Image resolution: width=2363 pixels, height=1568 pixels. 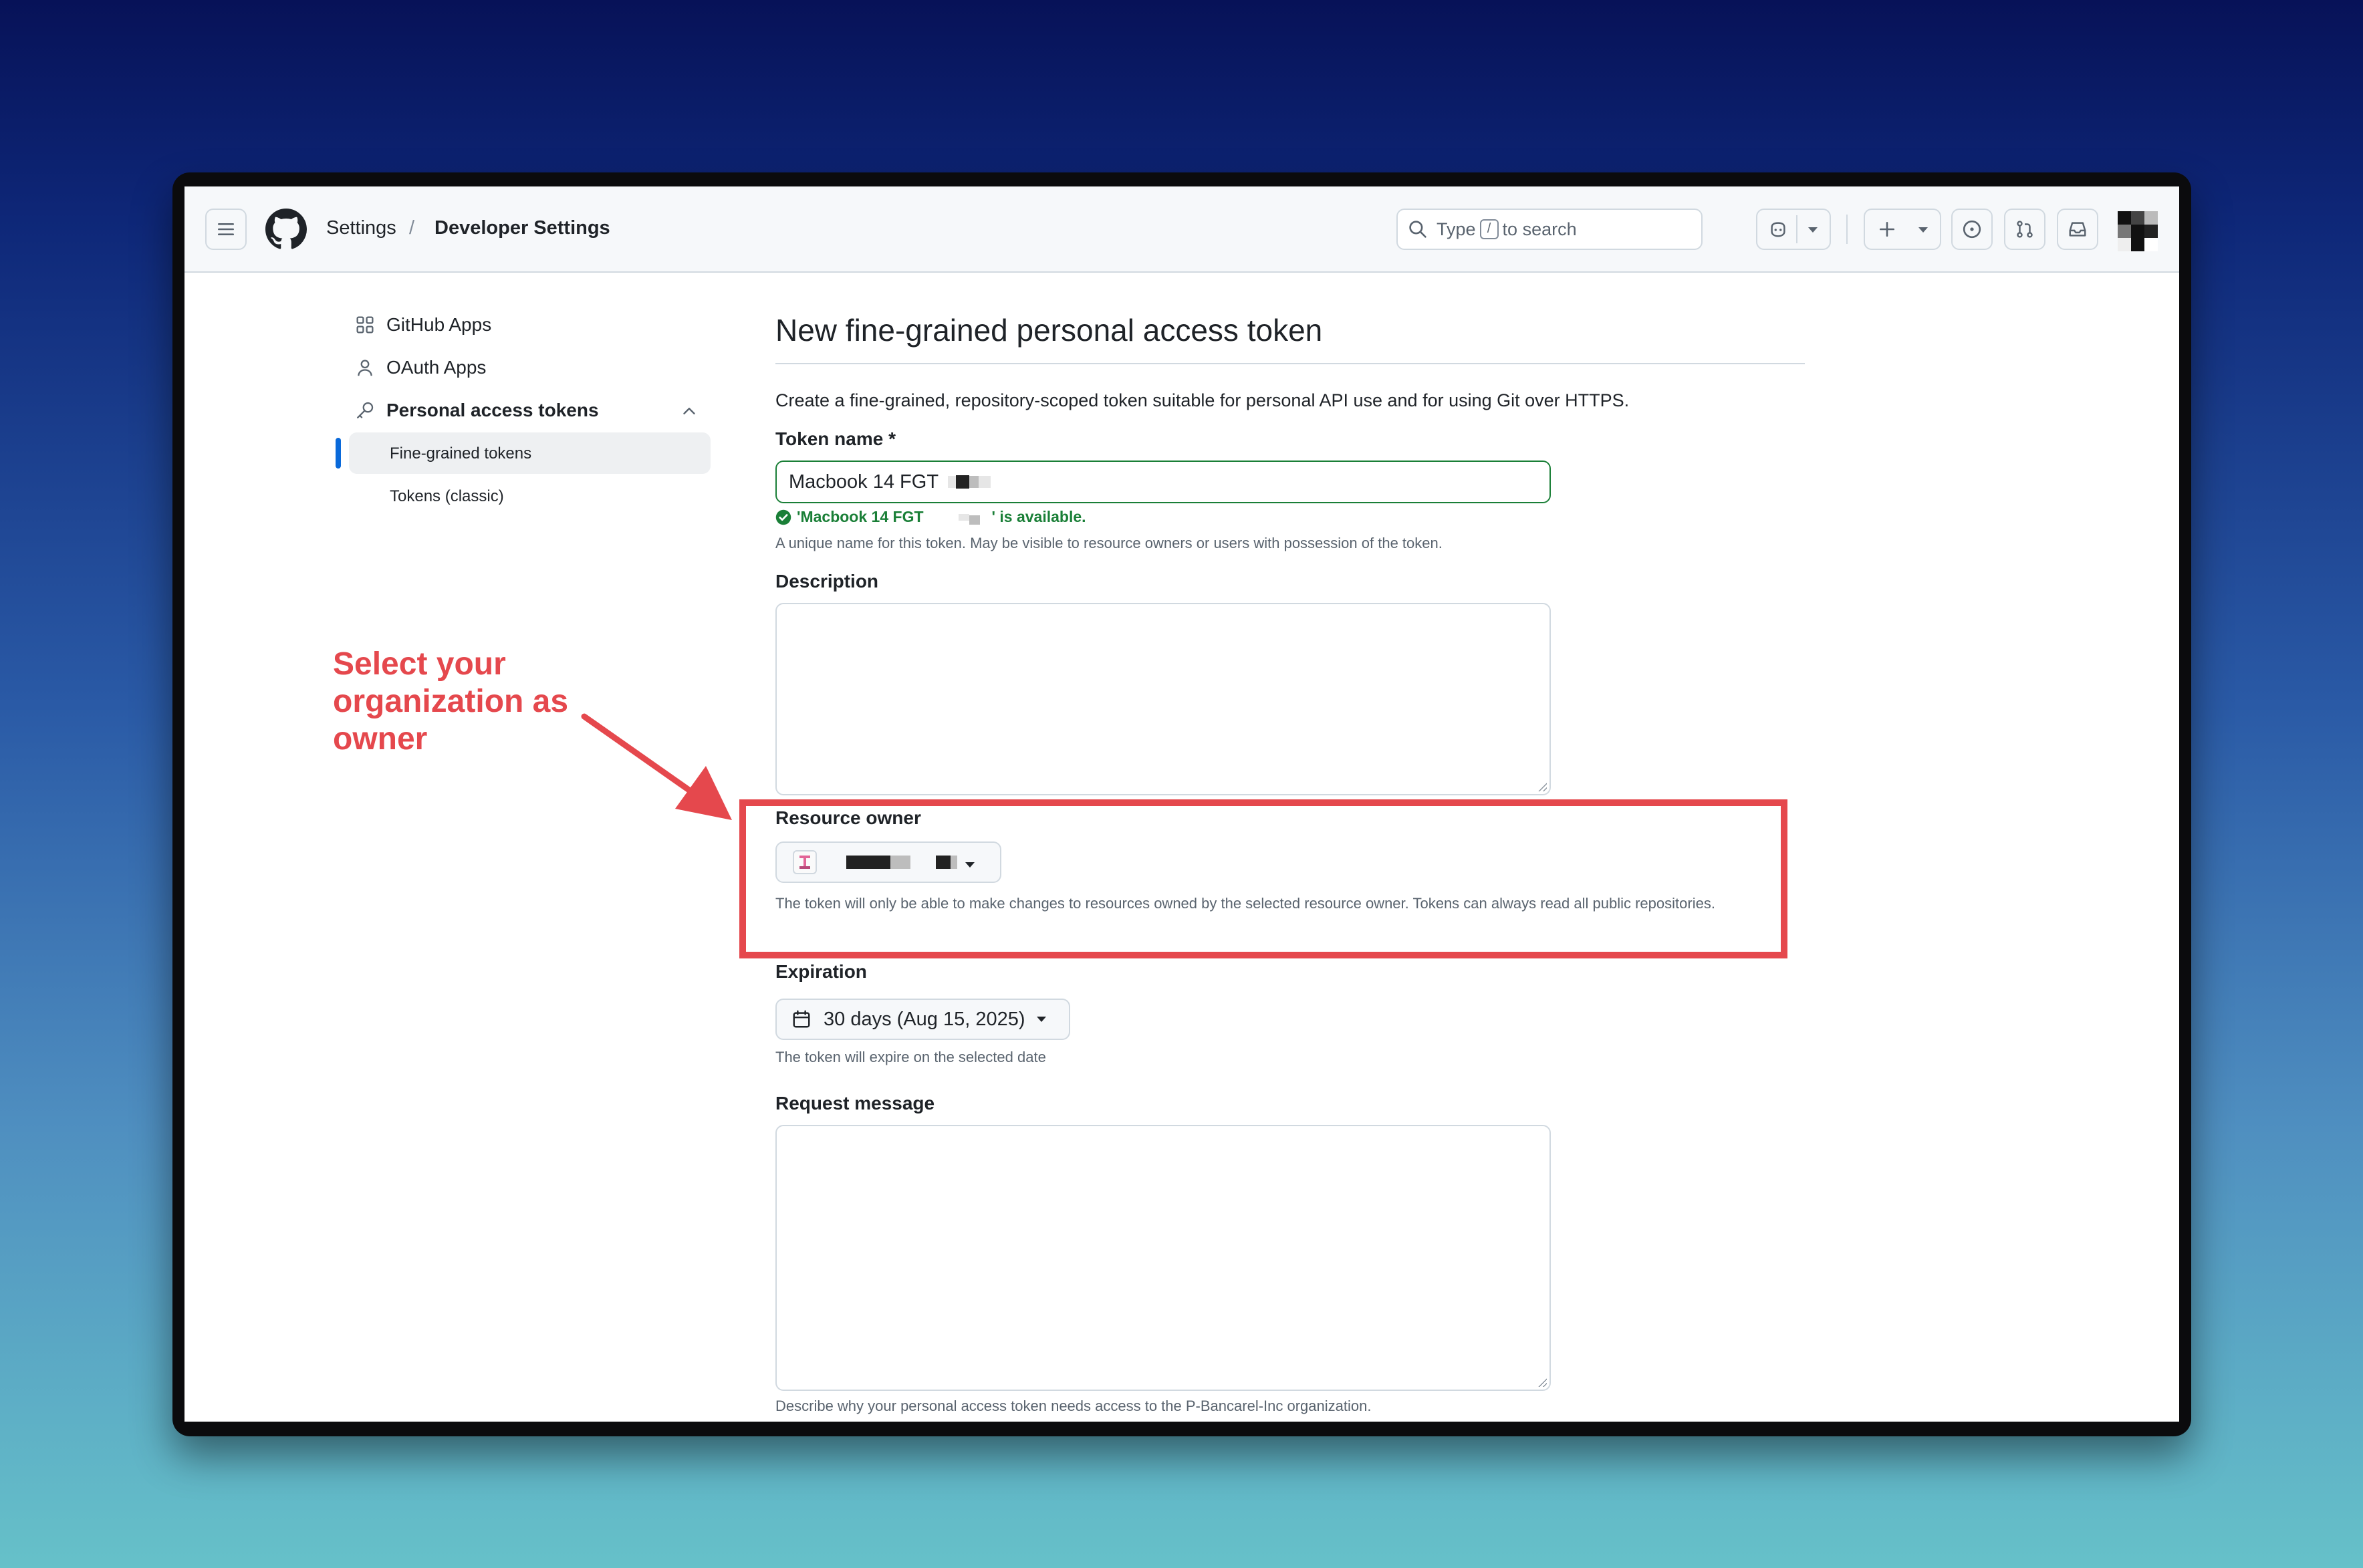 What do you see at coordinates (361, 228) in the screenshot?
I see `breadcrumb-settings: Settings` at bounding box center [361, 228].